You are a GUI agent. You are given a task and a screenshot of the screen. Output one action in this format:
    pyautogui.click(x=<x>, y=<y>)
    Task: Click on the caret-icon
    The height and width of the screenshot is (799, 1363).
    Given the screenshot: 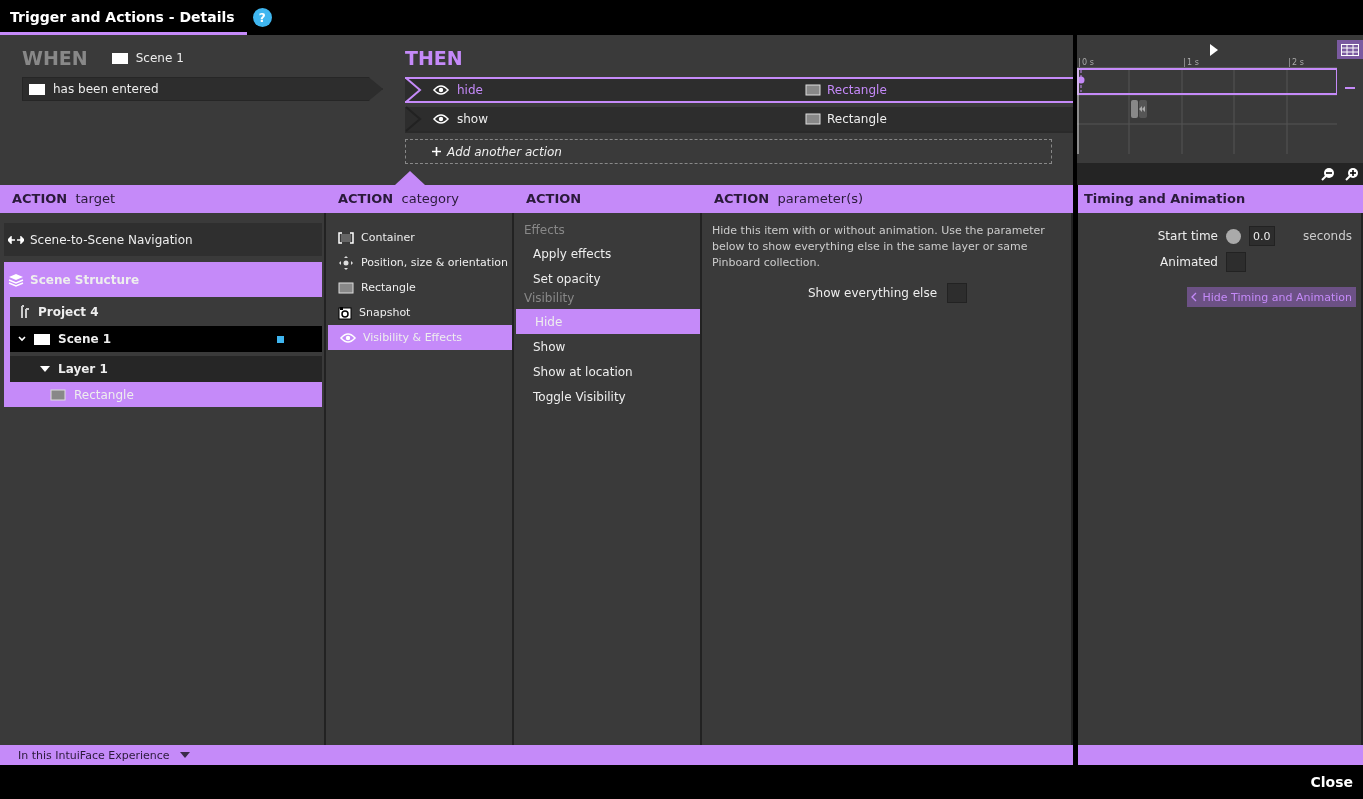 What is the action you would take?
    pyautogui.click(x=184, y=755)
    